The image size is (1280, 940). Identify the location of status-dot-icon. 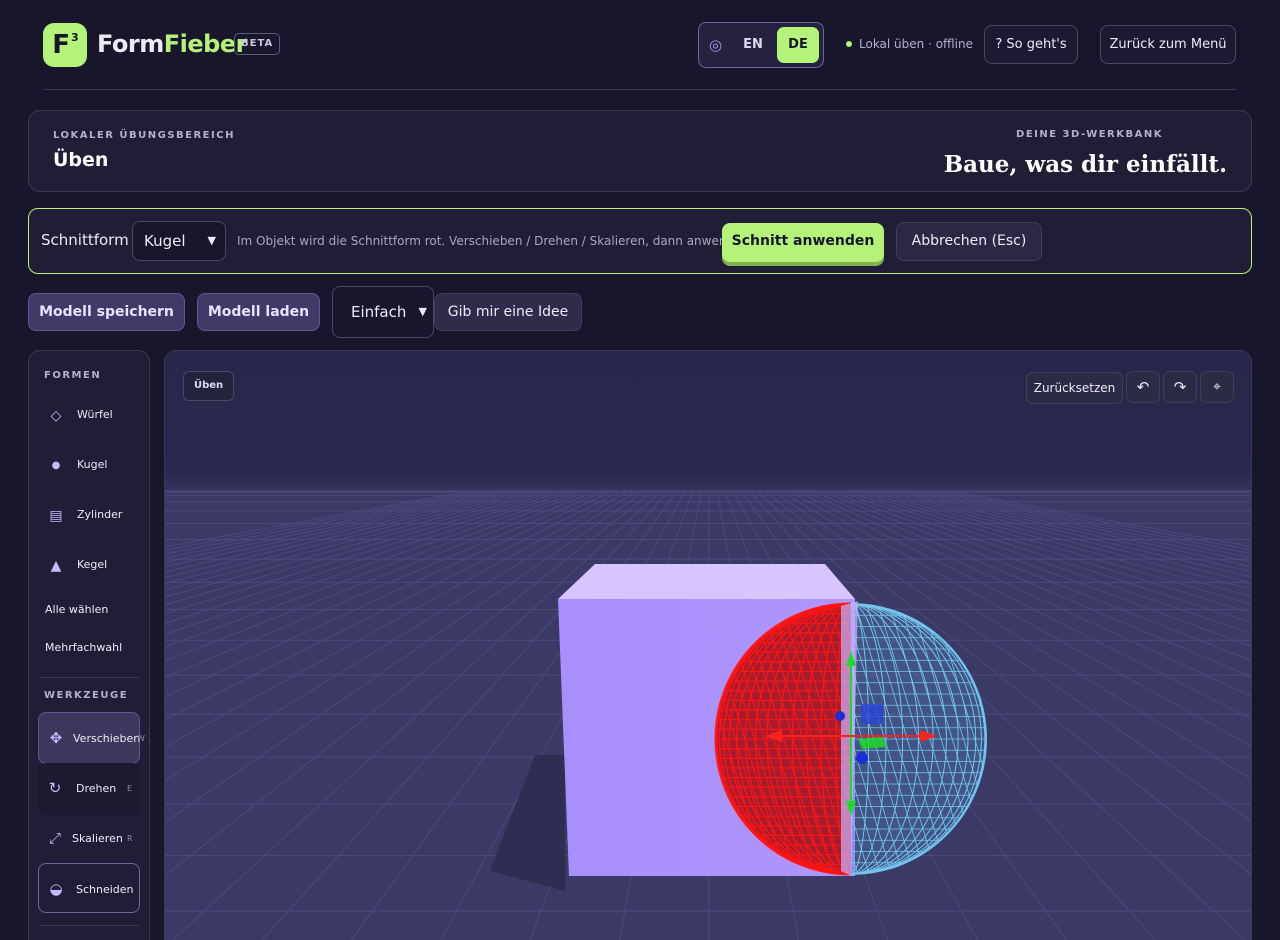
(849, 43).